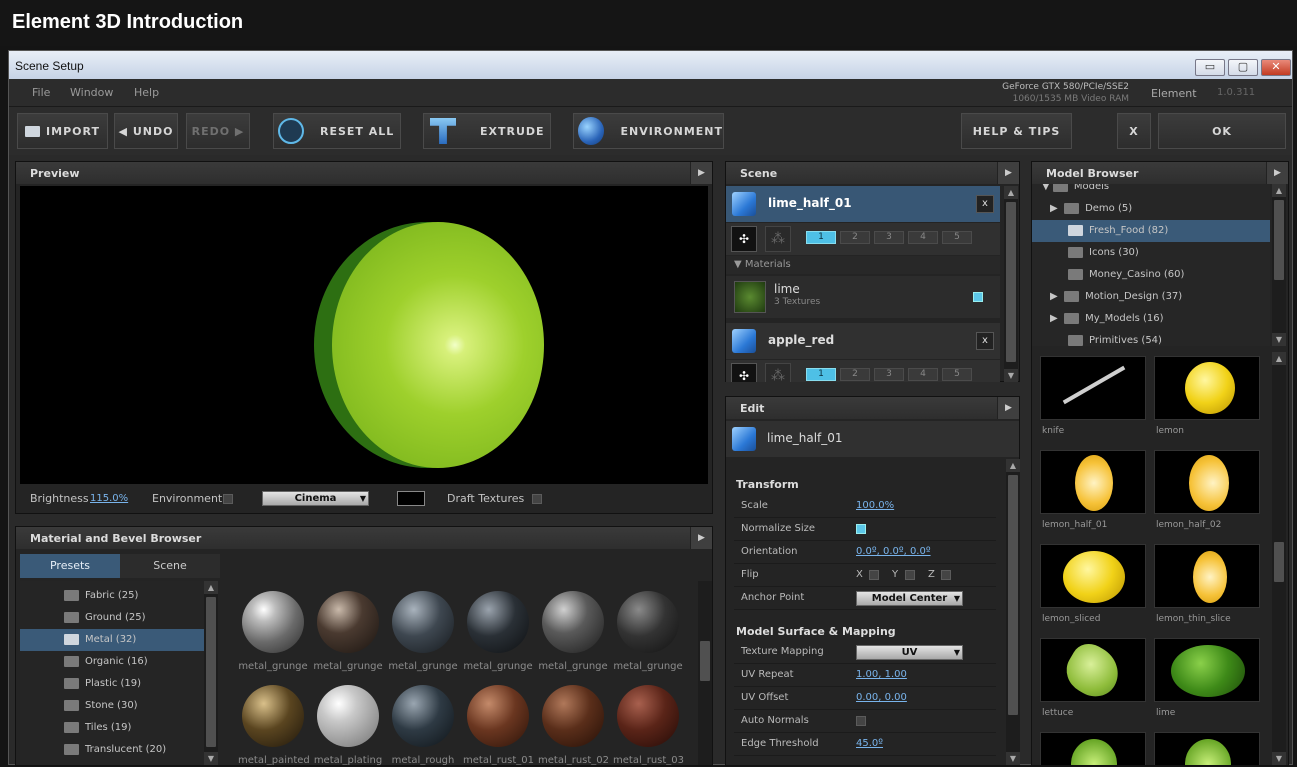  What do you see at coordinates (487, 131) in the screenshot?
I see `extrude-button: EXTRUDE` at bounding box center [487, 131].